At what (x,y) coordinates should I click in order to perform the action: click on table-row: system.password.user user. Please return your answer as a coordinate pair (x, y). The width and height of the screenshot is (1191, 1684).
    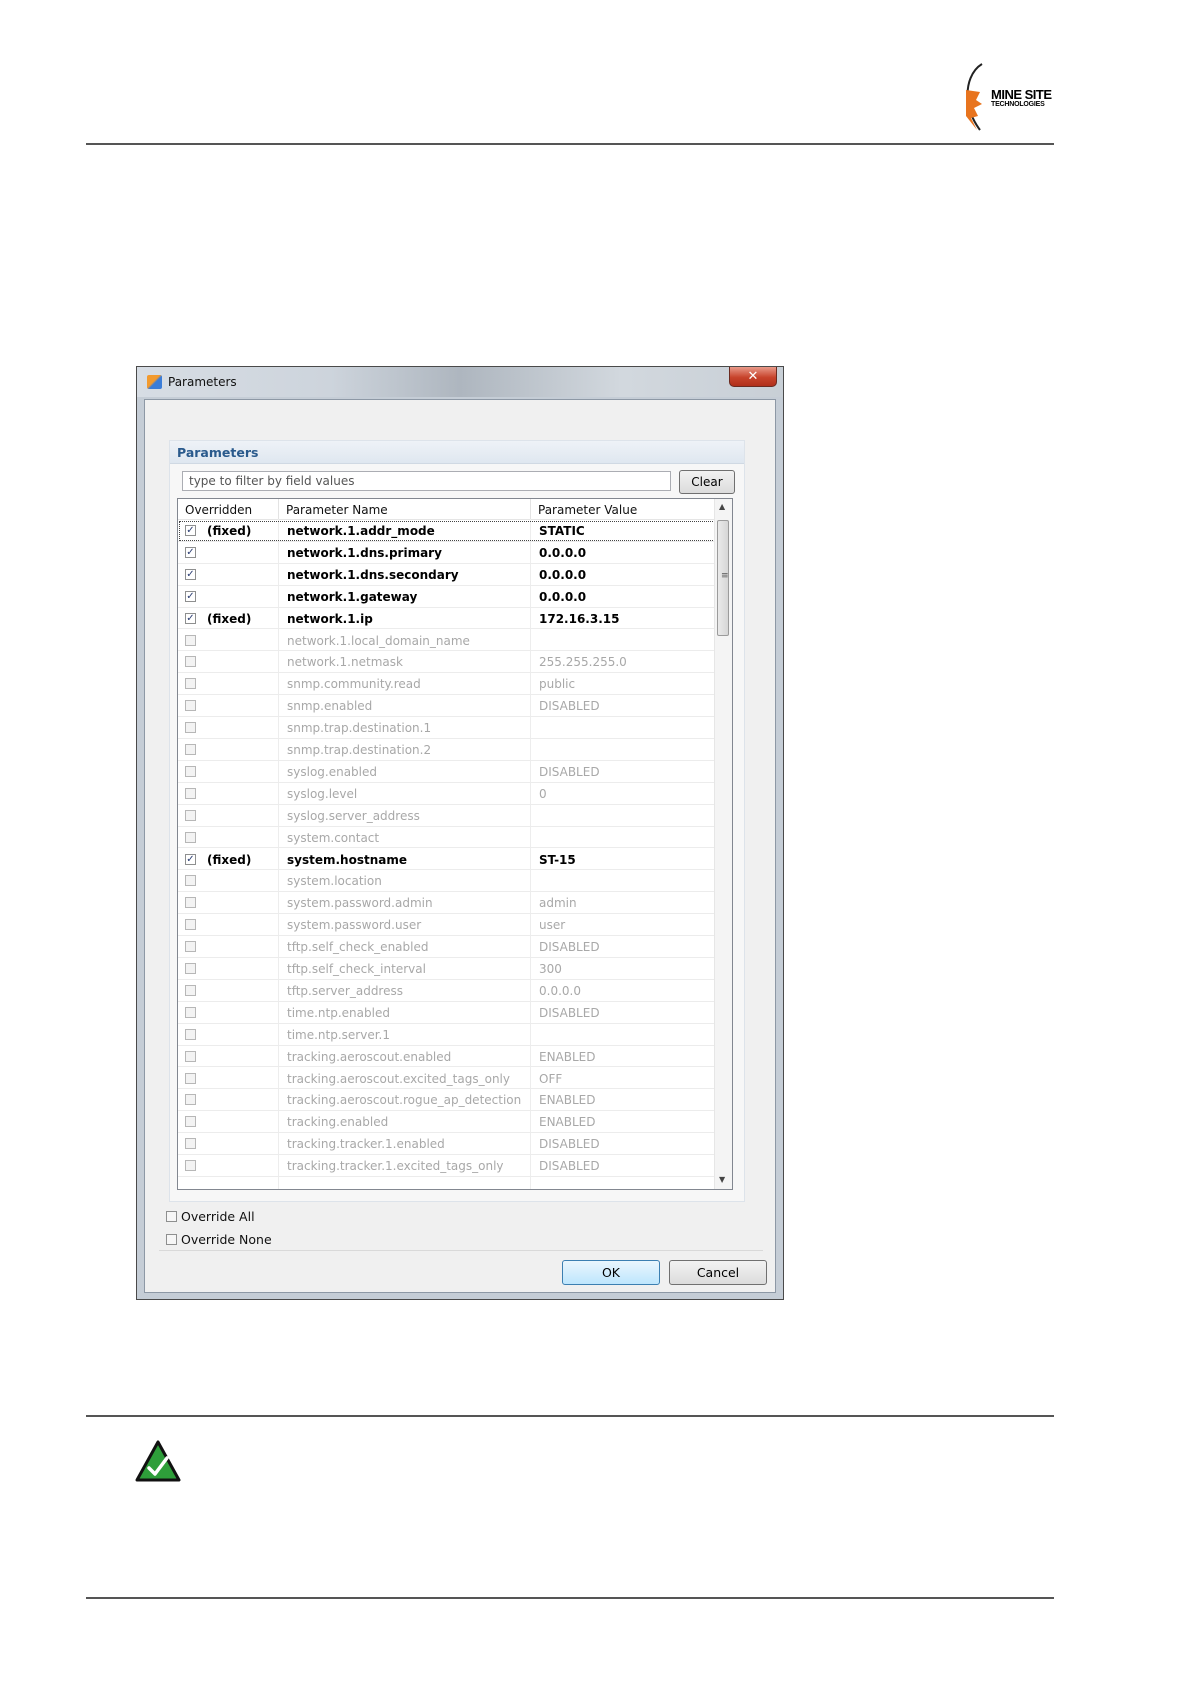
    Looking at the image, I should click on (447, 925).